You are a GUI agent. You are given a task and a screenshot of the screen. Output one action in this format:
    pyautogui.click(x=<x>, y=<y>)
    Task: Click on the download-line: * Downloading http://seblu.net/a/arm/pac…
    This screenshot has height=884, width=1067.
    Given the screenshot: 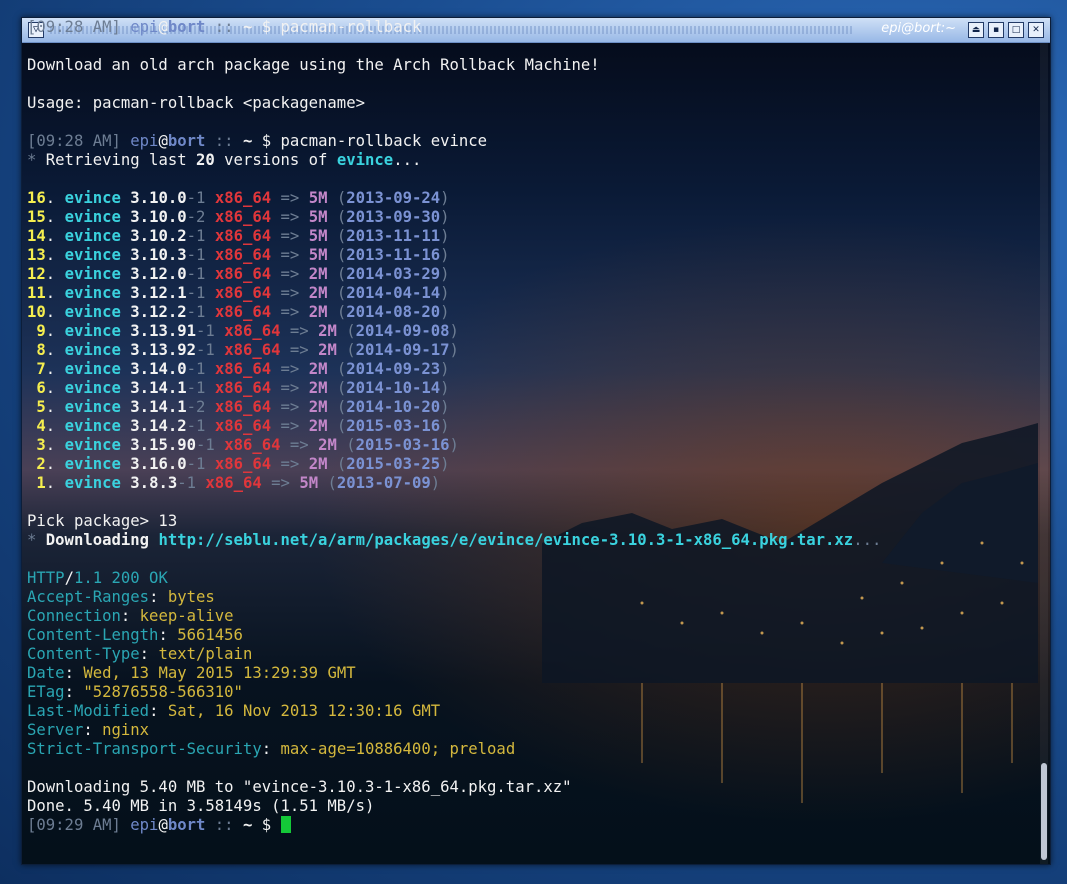 What is the action you would take?
    pyautogui.click(x=532, y=540)
    